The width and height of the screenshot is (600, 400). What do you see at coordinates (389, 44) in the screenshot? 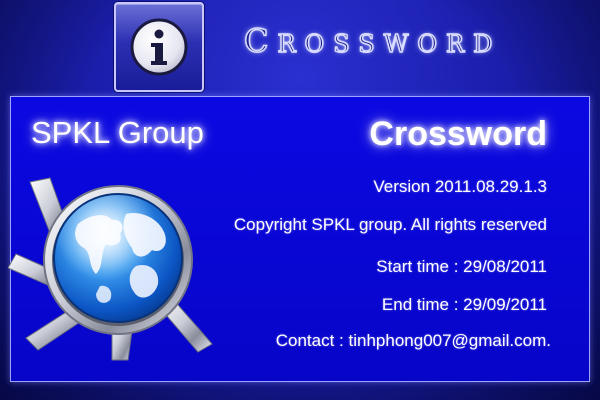
I see `app-title-rest: ROSSWORD` at bounding box center [389, 44].